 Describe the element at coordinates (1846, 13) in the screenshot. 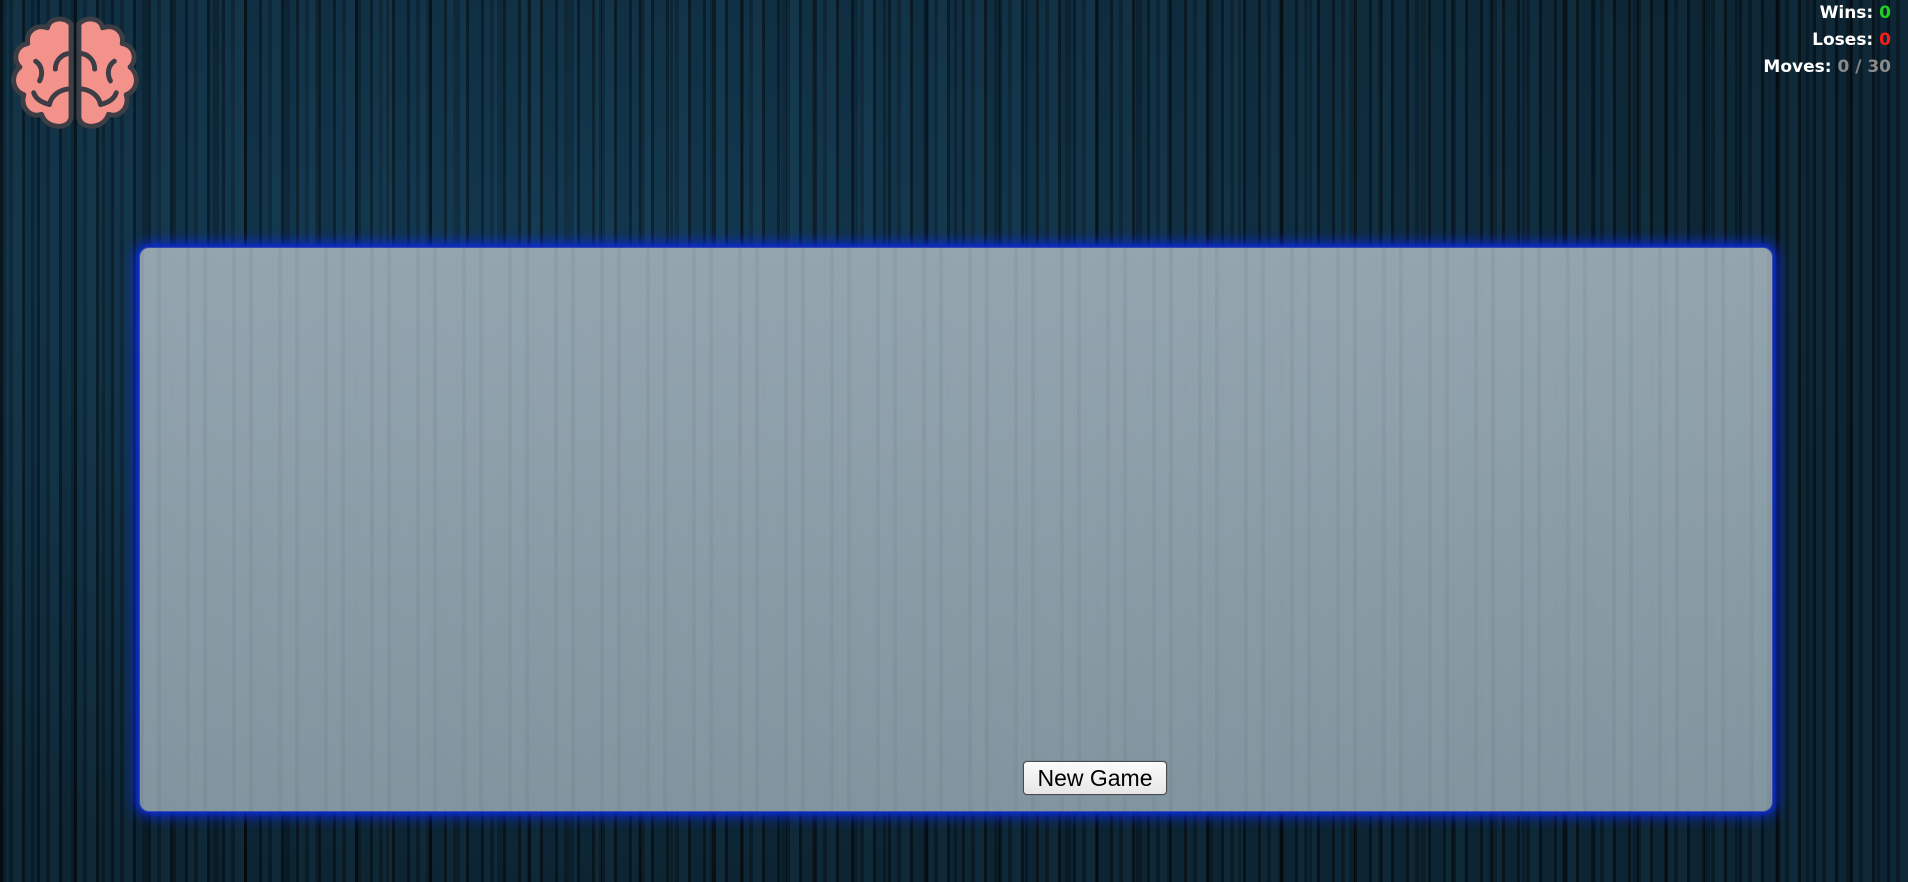

I see `wins-label: Wins:` at that location.